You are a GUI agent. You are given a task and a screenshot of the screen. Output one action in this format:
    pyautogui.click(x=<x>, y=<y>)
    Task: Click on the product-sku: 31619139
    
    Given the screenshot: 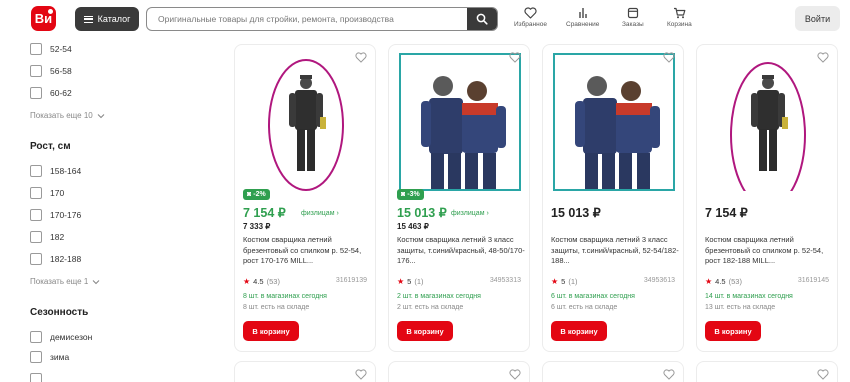 What is the action you would take?
    pyautogui.click(x=351, y=280)
    